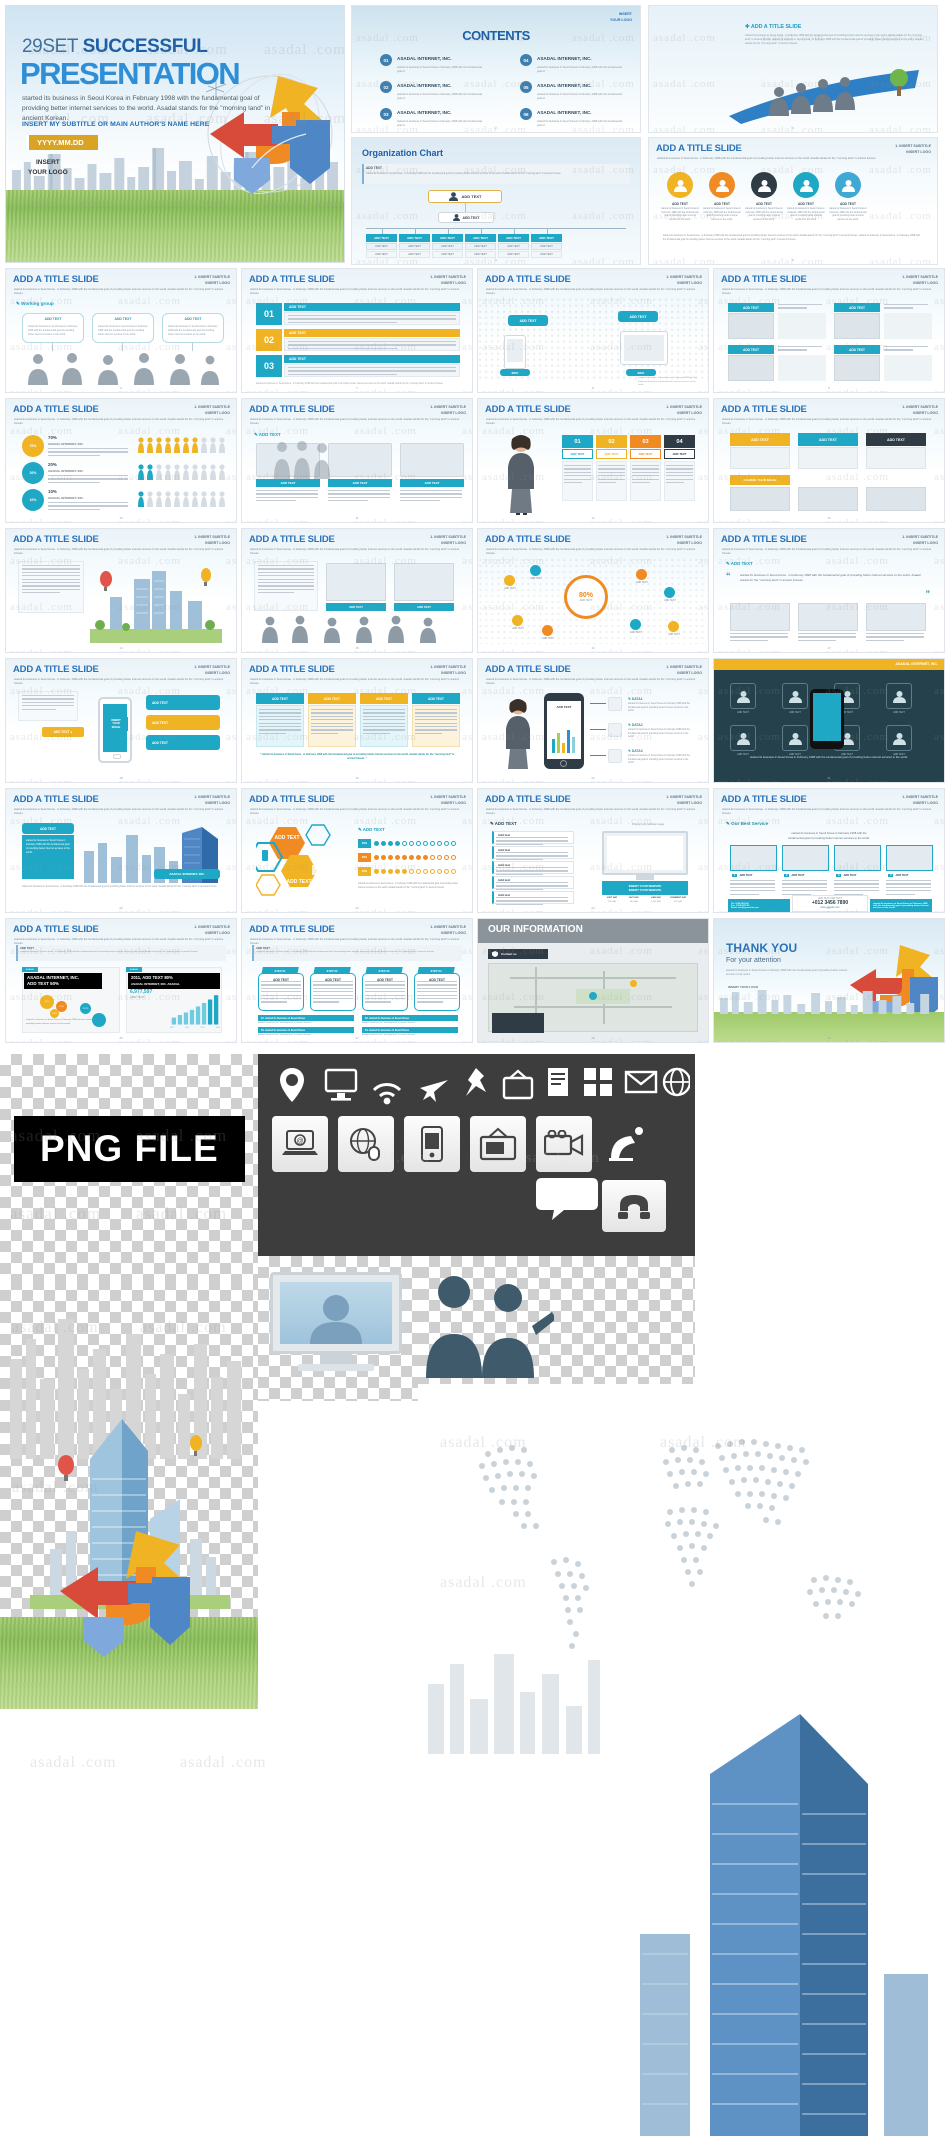 Image resolution: width=950 pixels, height=2136 pixels. I want to click on change-image-label: CHANGE YOUR IMAGE, so click(760, 480).